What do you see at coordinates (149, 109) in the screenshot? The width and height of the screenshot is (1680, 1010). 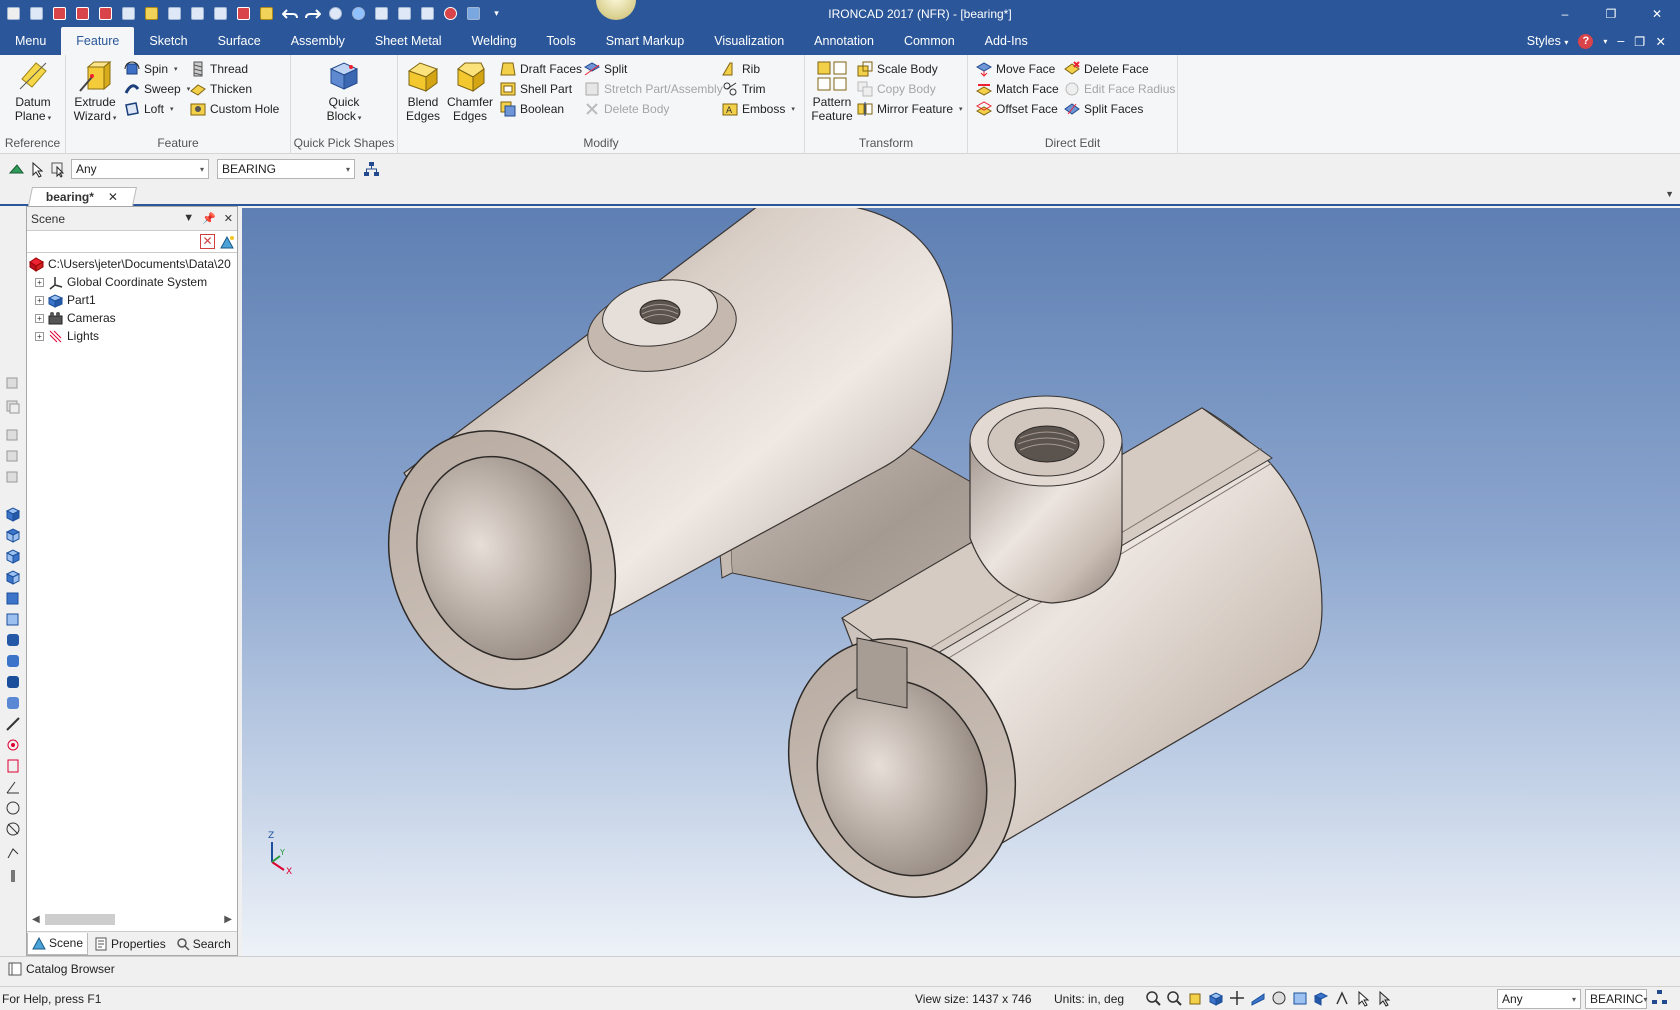 I see `loft-button: Loft ▾` at bounding box center [149, 109].